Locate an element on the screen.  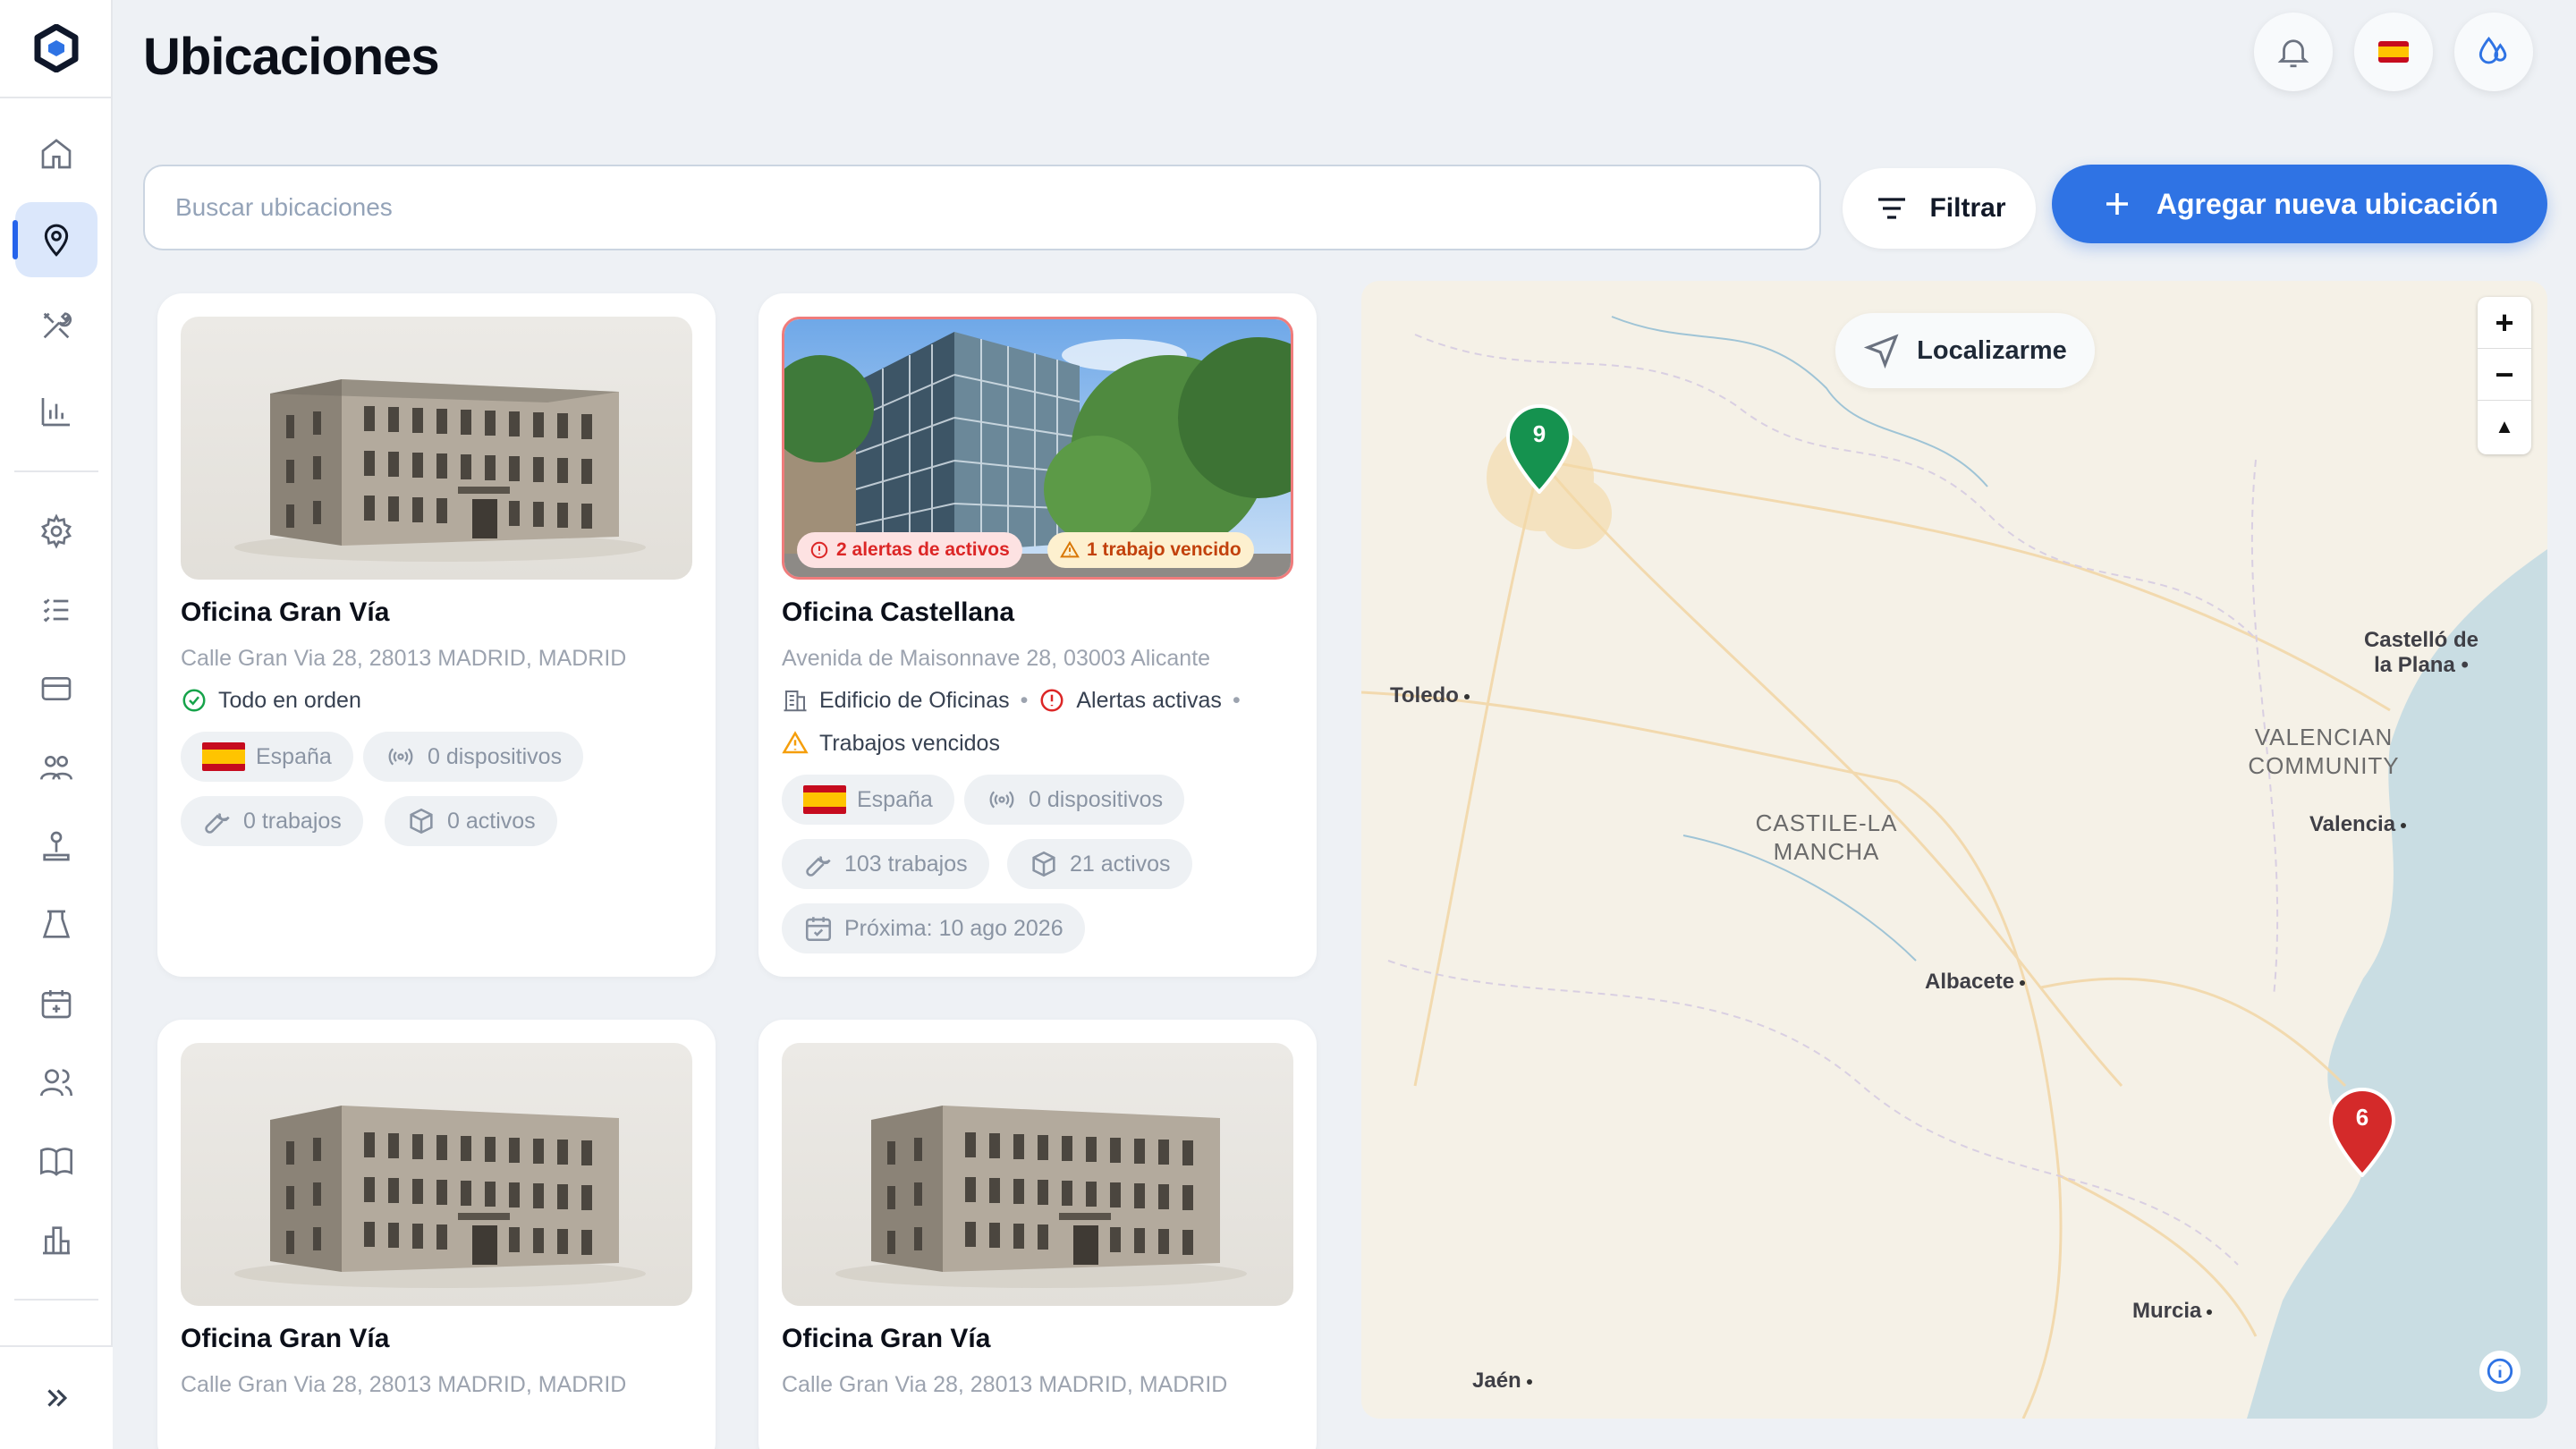
locate-me-button: Localizarme is located at coordinates (1965, 350).